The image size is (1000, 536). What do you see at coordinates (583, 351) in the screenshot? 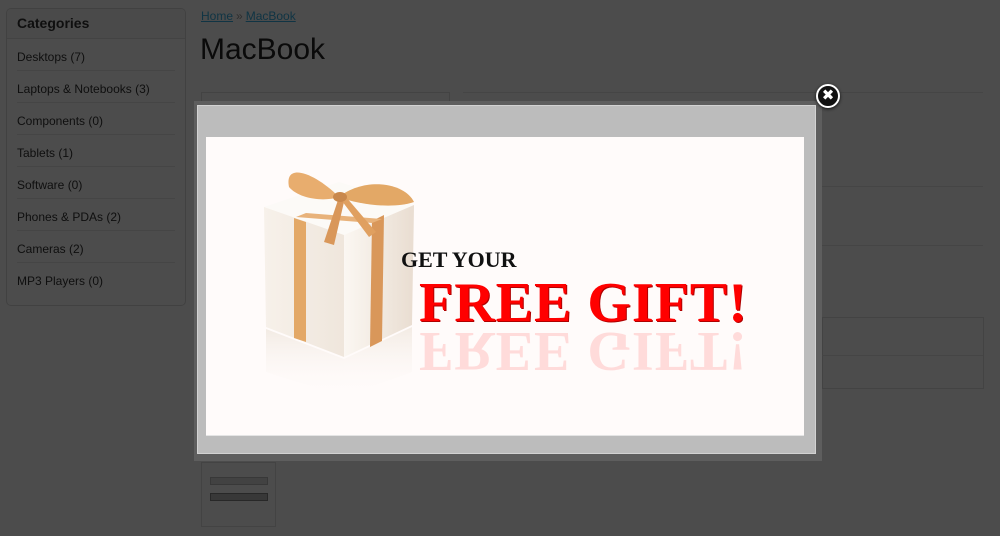
I see `headline-reflection: FREE GIFT!` at bounding box center [583, 351].